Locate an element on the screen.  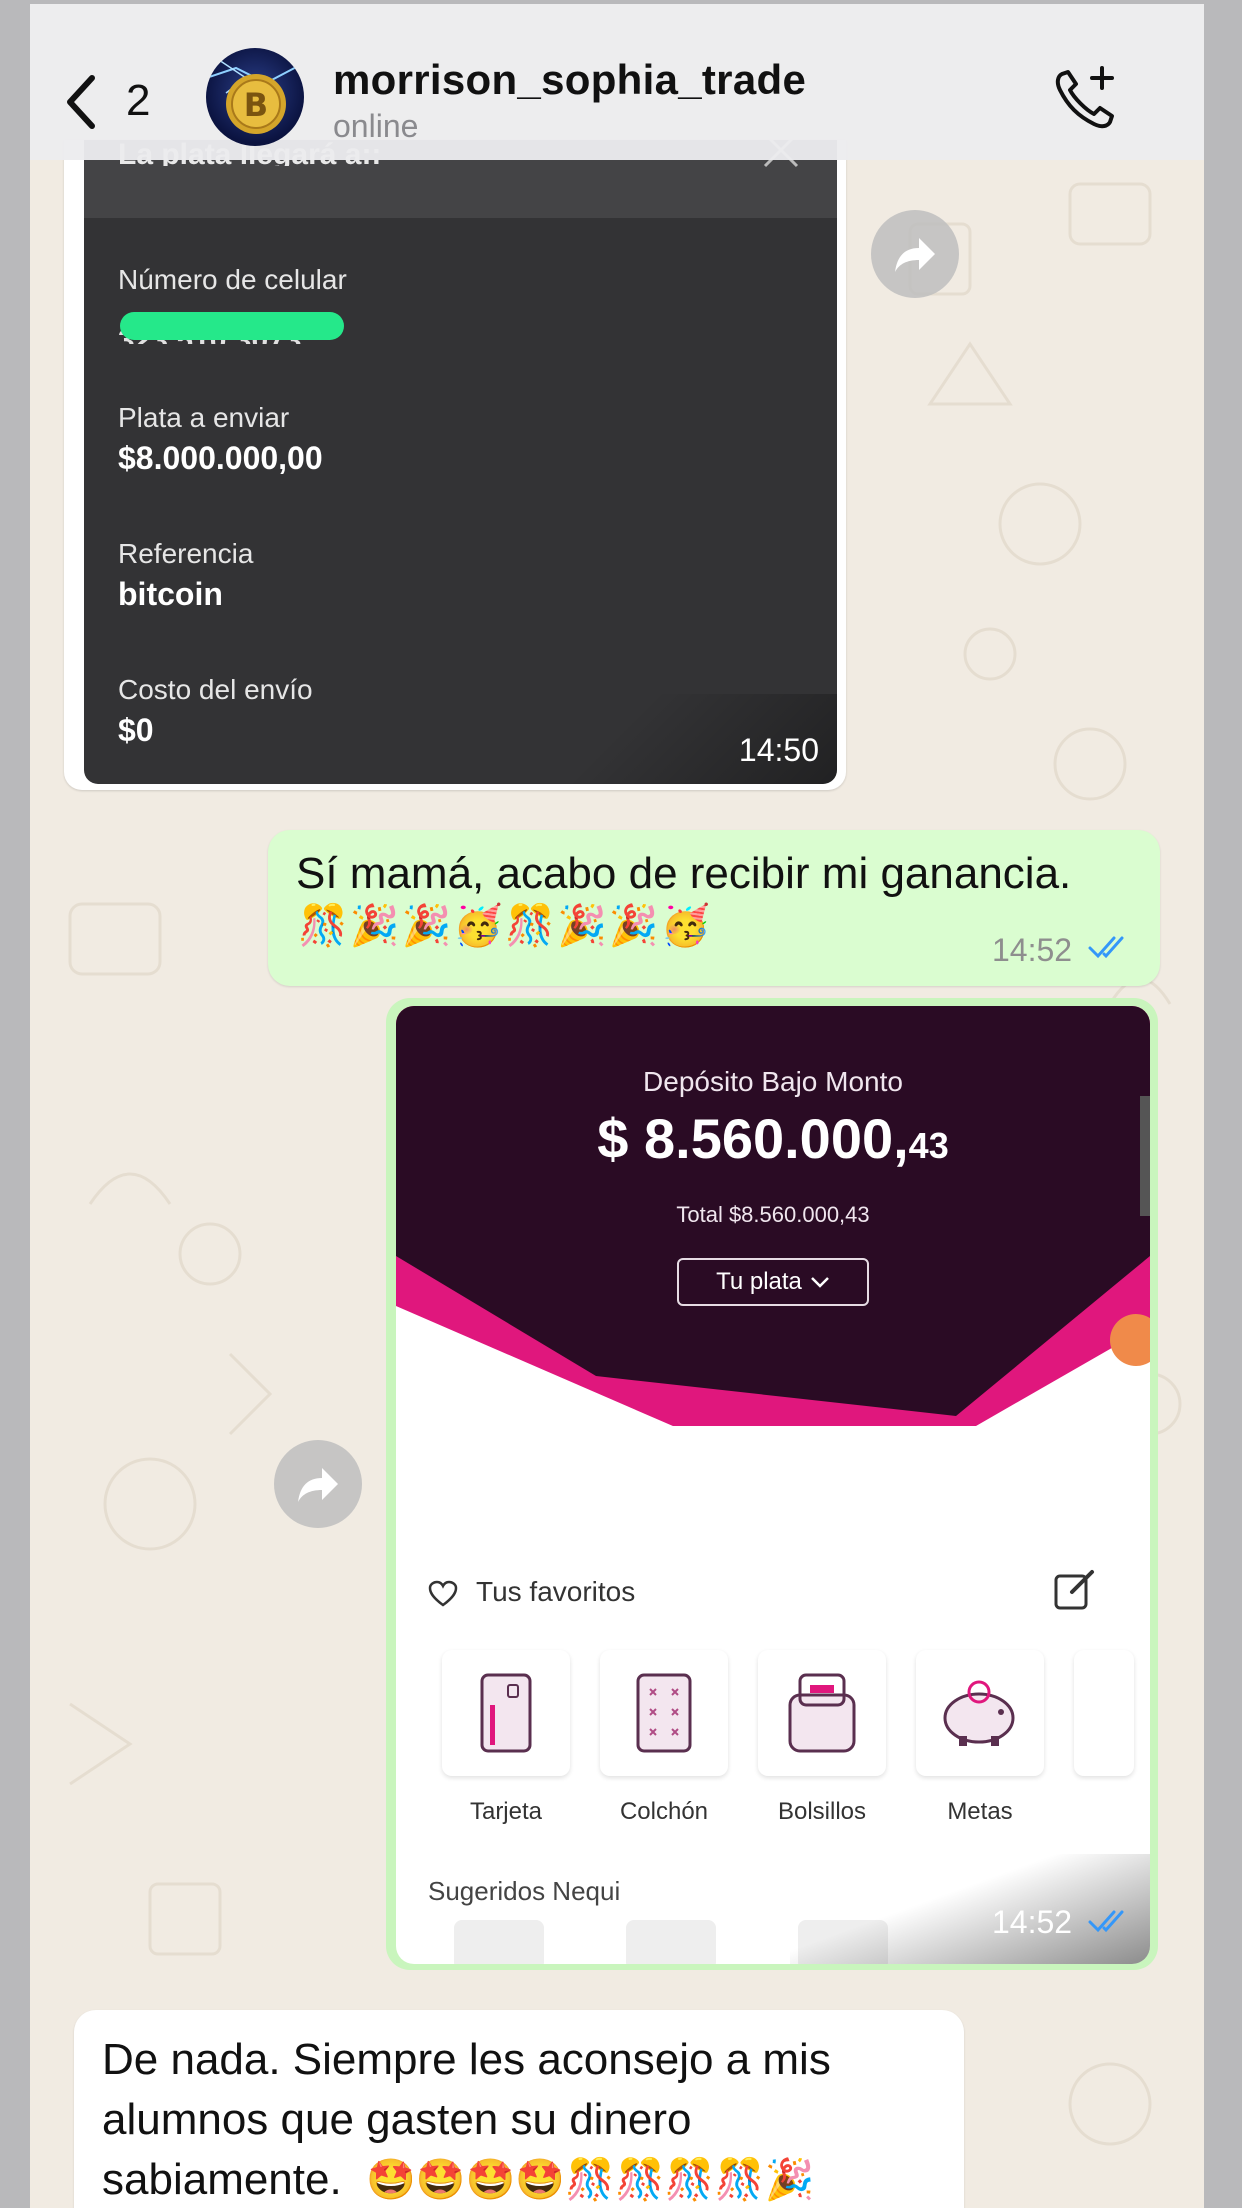
add-call-icon is located at coordinates (1085, 97).